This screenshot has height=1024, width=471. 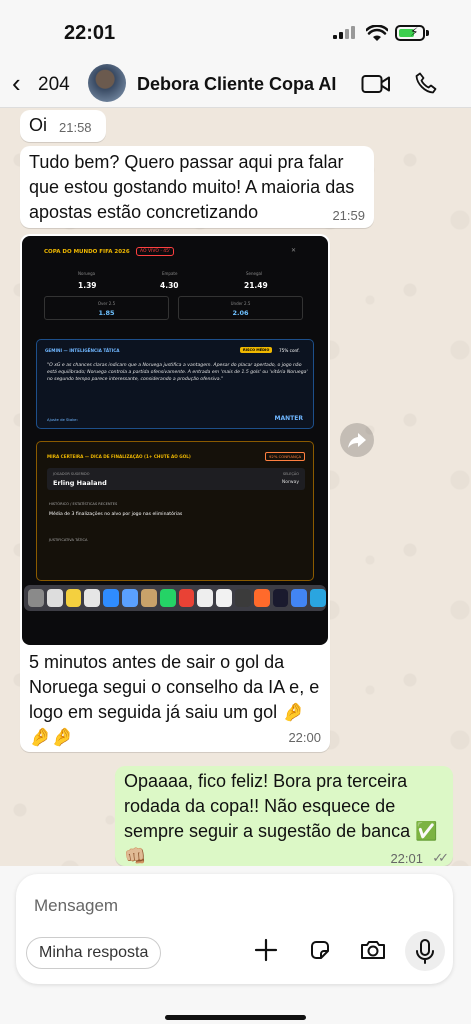 I want to click on player-label: JOGADOR SUGERIDO, so click(x=71, y=474).